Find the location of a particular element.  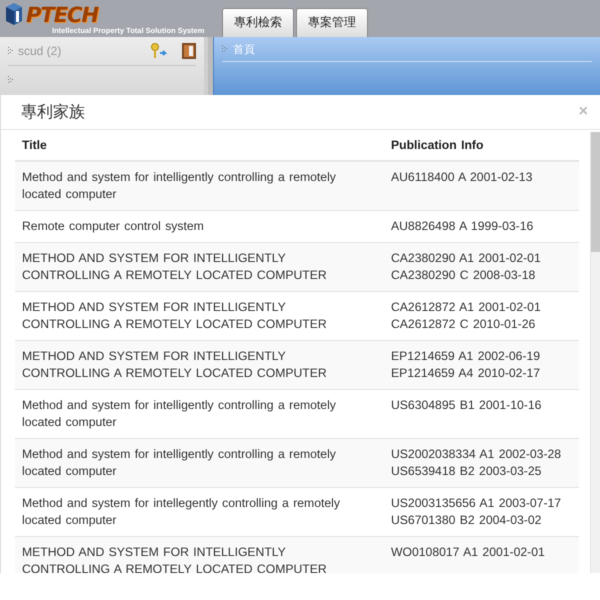

publication-cell: AU8826498 A 1999-03-16 is located at coordinates (481, 226).